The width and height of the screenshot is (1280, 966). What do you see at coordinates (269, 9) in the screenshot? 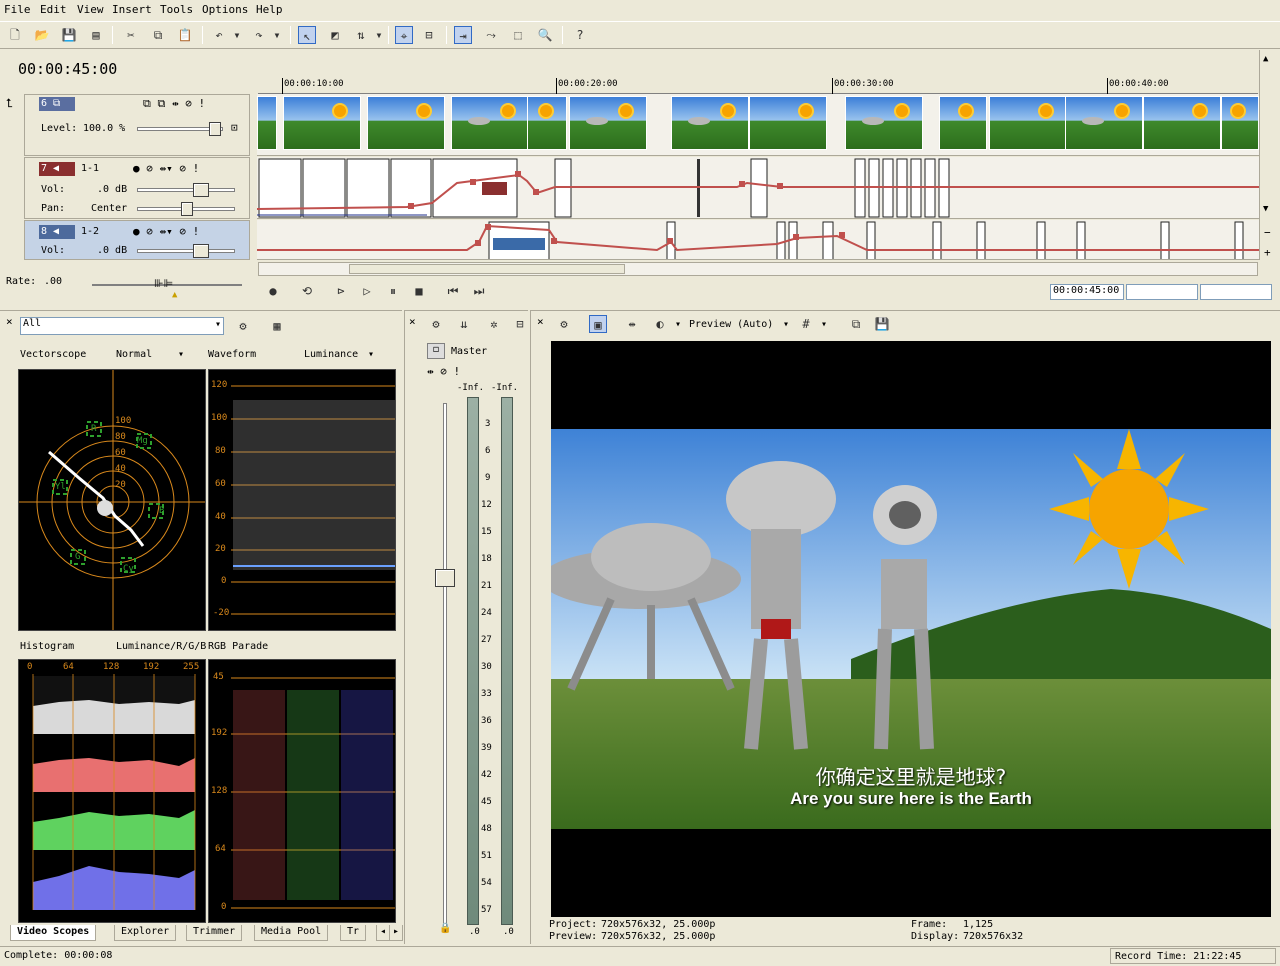
I see `menu-help: Help` at bounding box center [269, 9].